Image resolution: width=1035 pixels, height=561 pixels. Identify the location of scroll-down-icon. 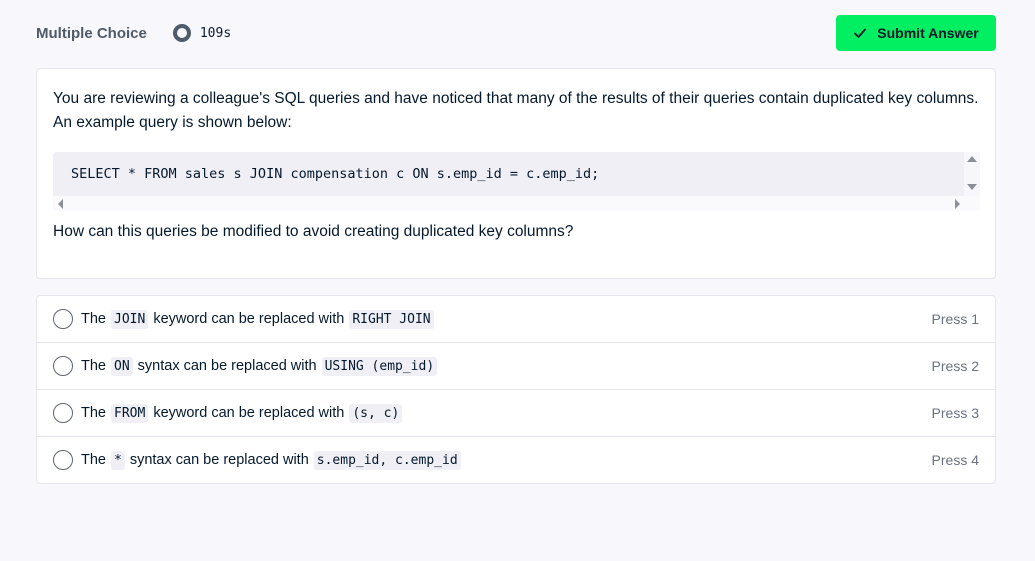
(972, 187).